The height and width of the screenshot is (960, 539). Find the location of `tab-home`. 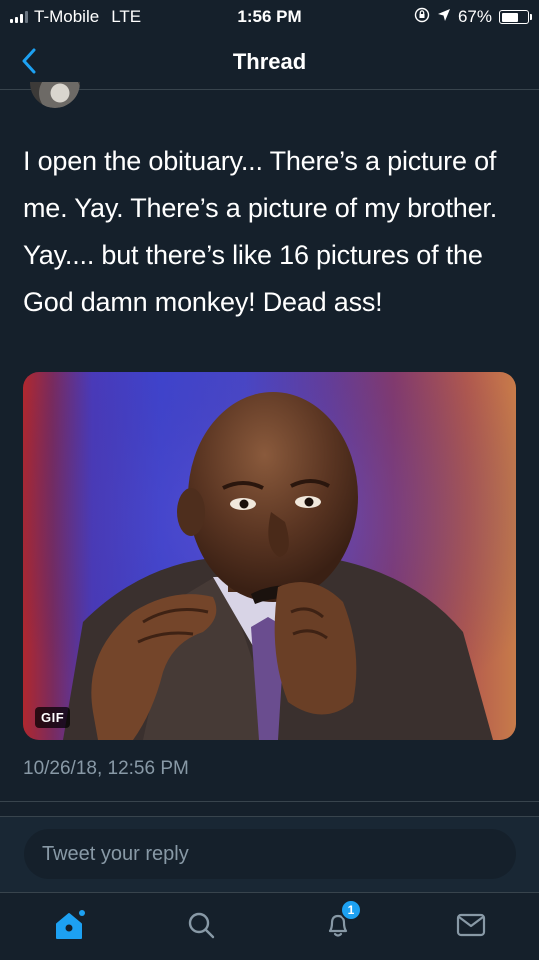

tab-home is located at coordinates (69, 925).